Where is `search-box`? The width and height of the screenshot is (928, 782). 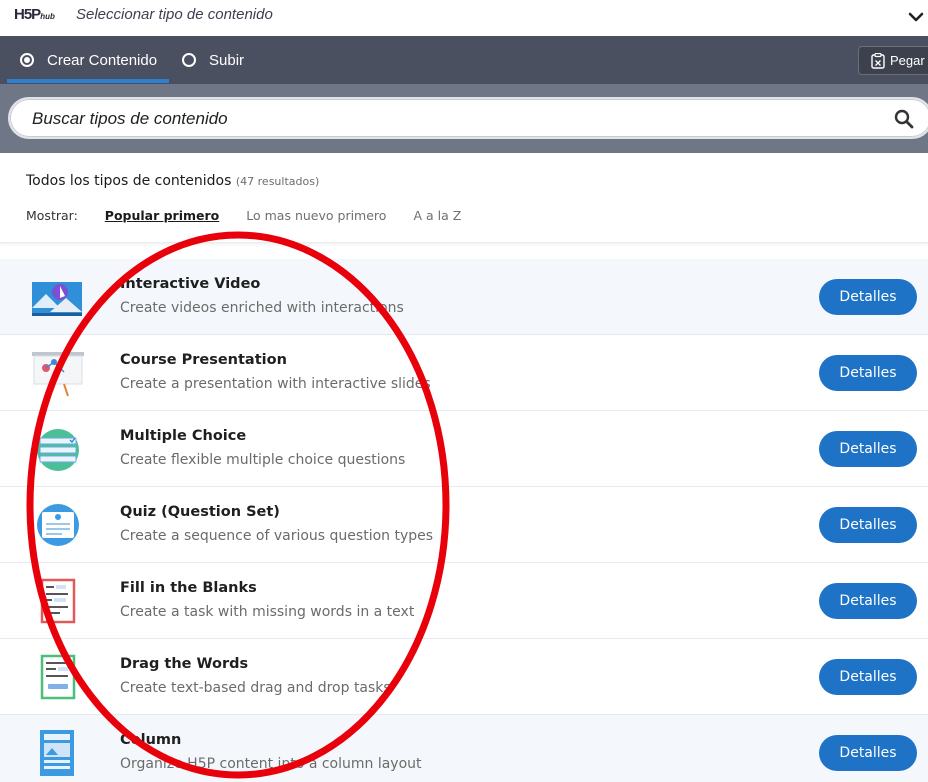 search-box is located at coordinates (468, 118).